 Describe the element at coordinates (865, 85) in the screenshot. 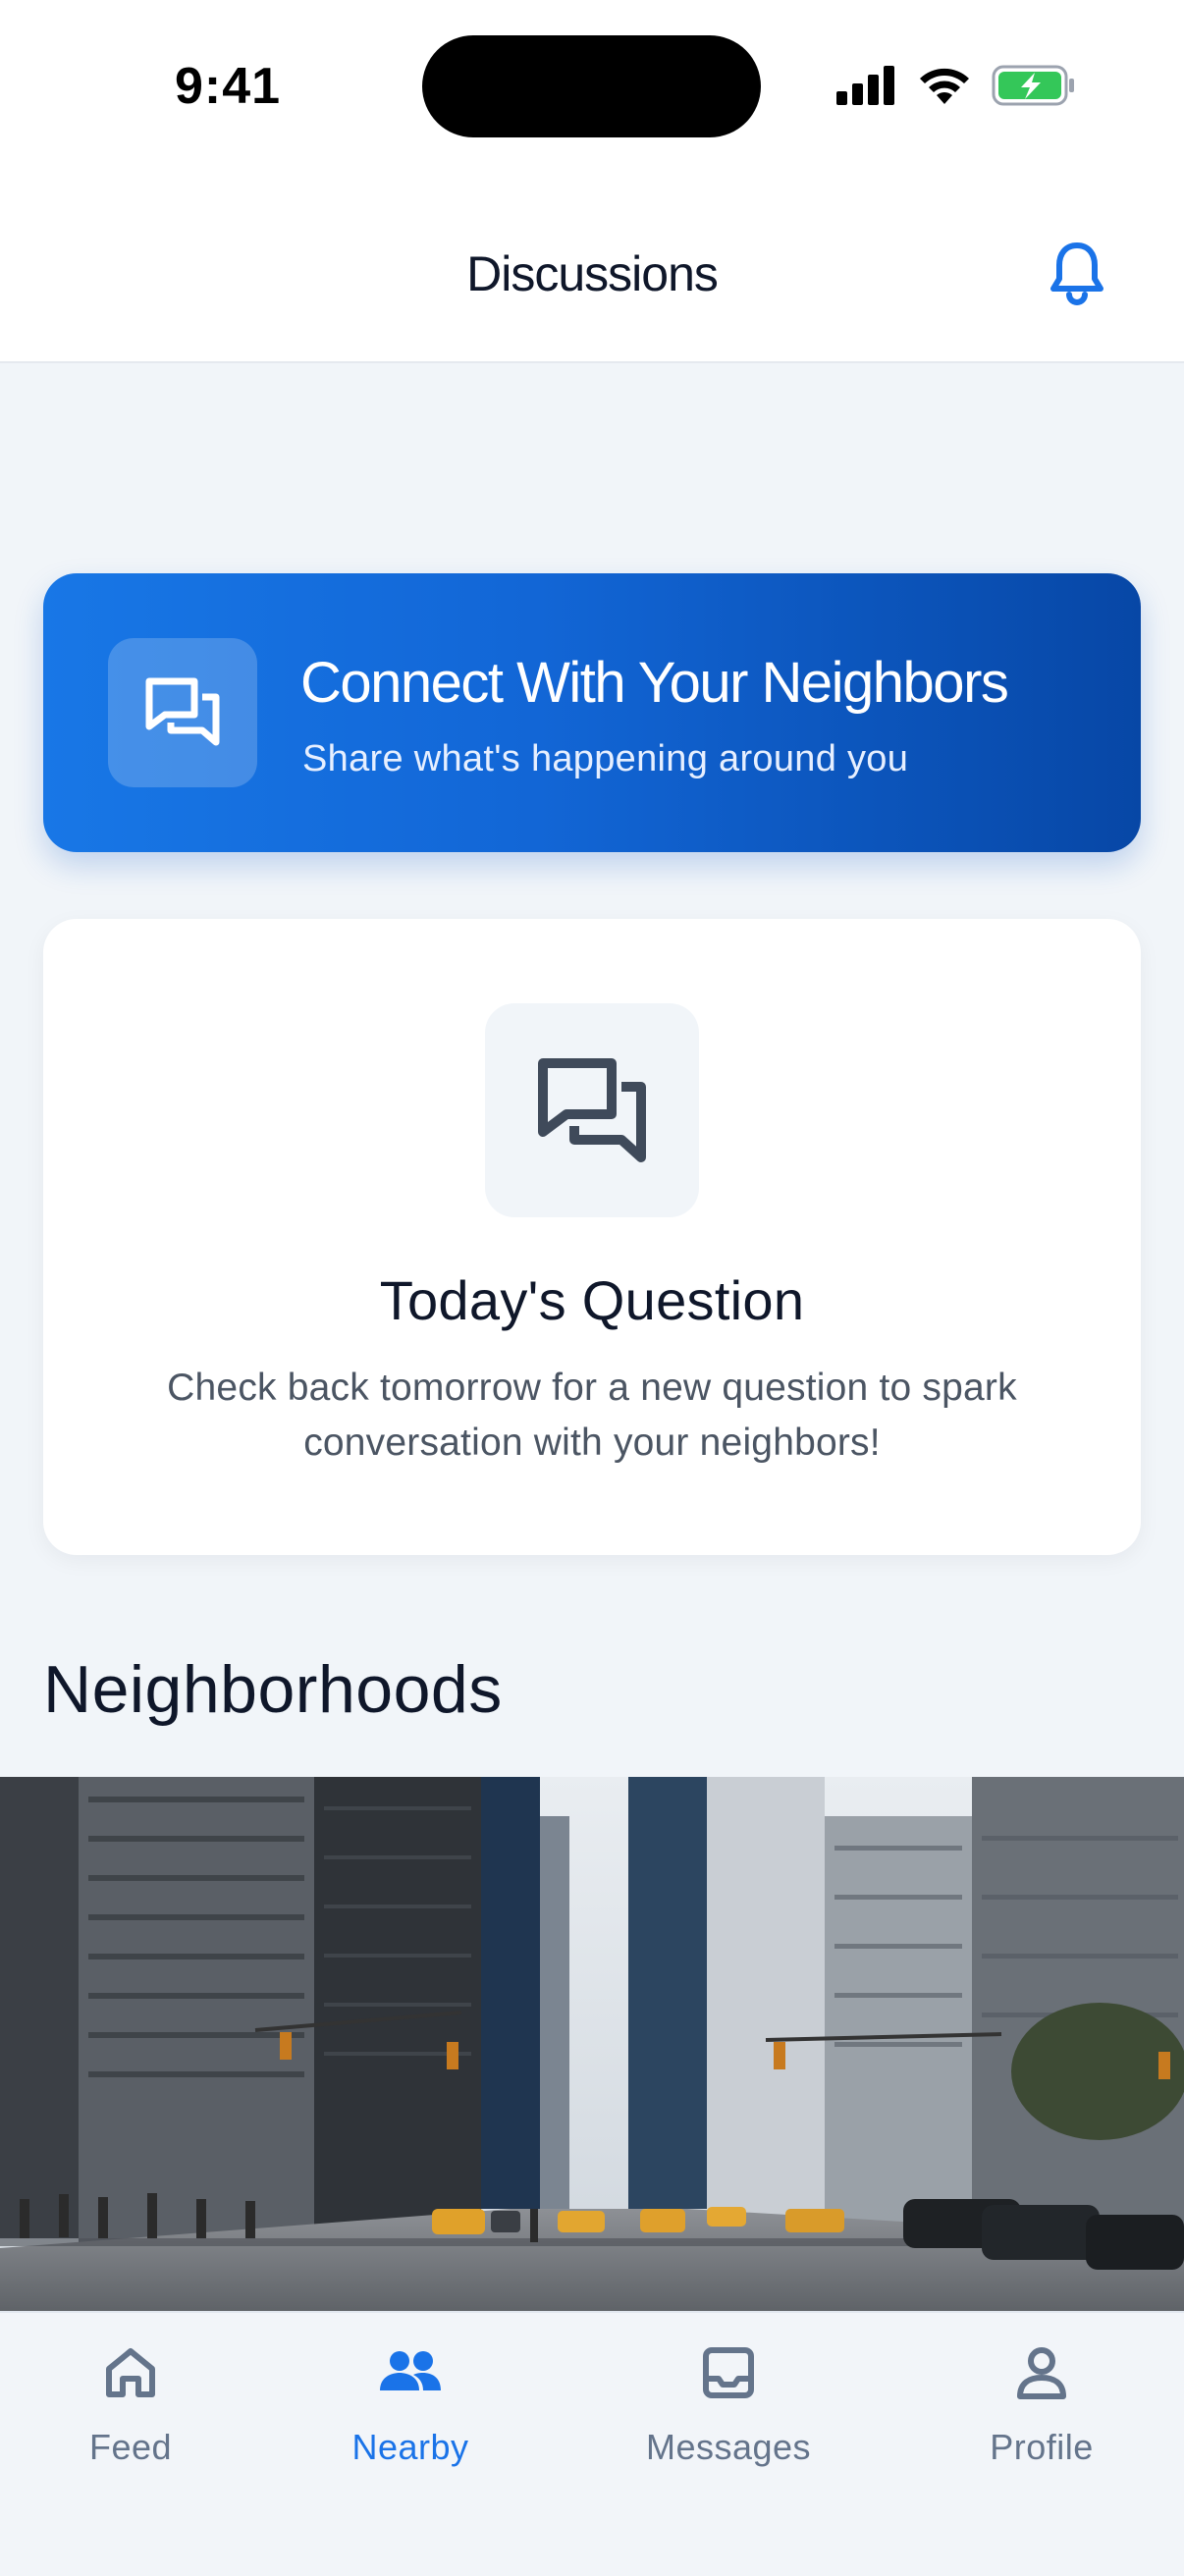

I see `signal-icon` at that location.